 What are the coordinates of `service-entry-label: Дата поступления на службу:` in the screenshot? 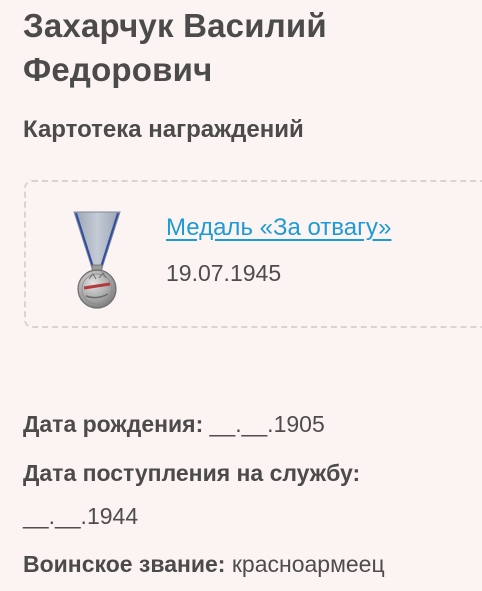 It's located at (192, 473).